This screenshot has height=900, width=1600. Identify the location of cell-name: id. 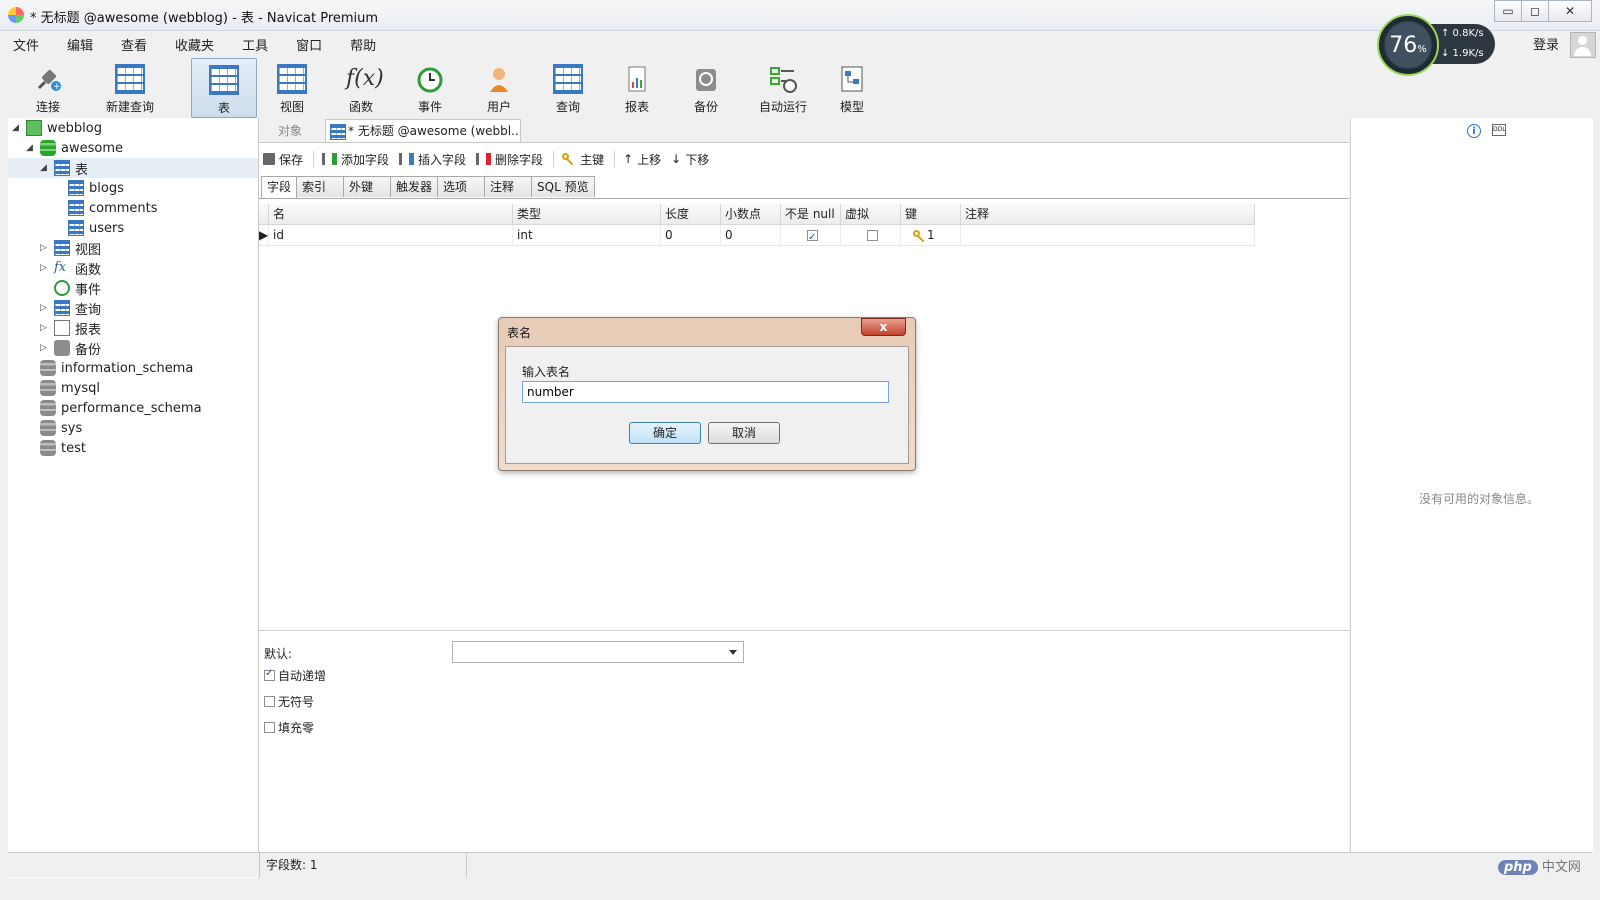
(391, 235).